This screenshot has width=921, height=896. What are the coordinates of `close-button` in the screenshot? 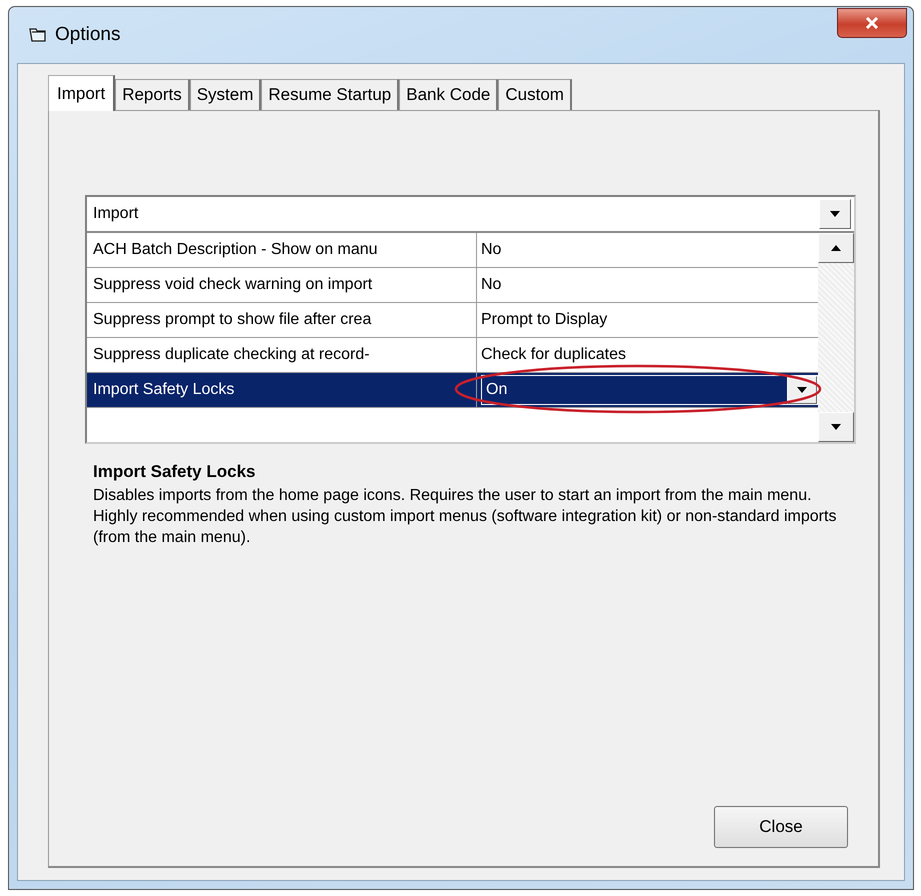 It's located at (872, 23).